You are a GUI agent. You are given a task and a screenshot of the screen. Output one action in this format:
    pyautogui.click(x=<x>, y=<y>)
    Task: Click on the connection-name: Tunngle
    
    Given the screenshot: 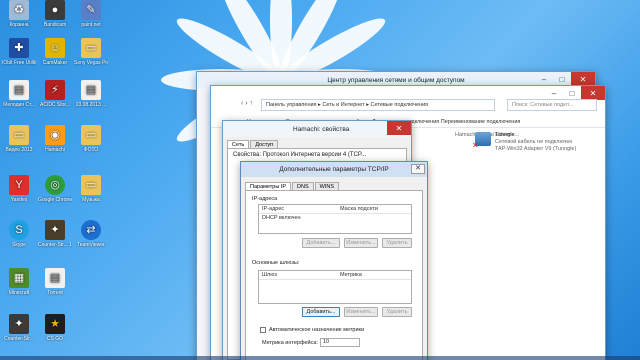 What is the action you would take?
    pyautogui.click(x=505, y=135)
    